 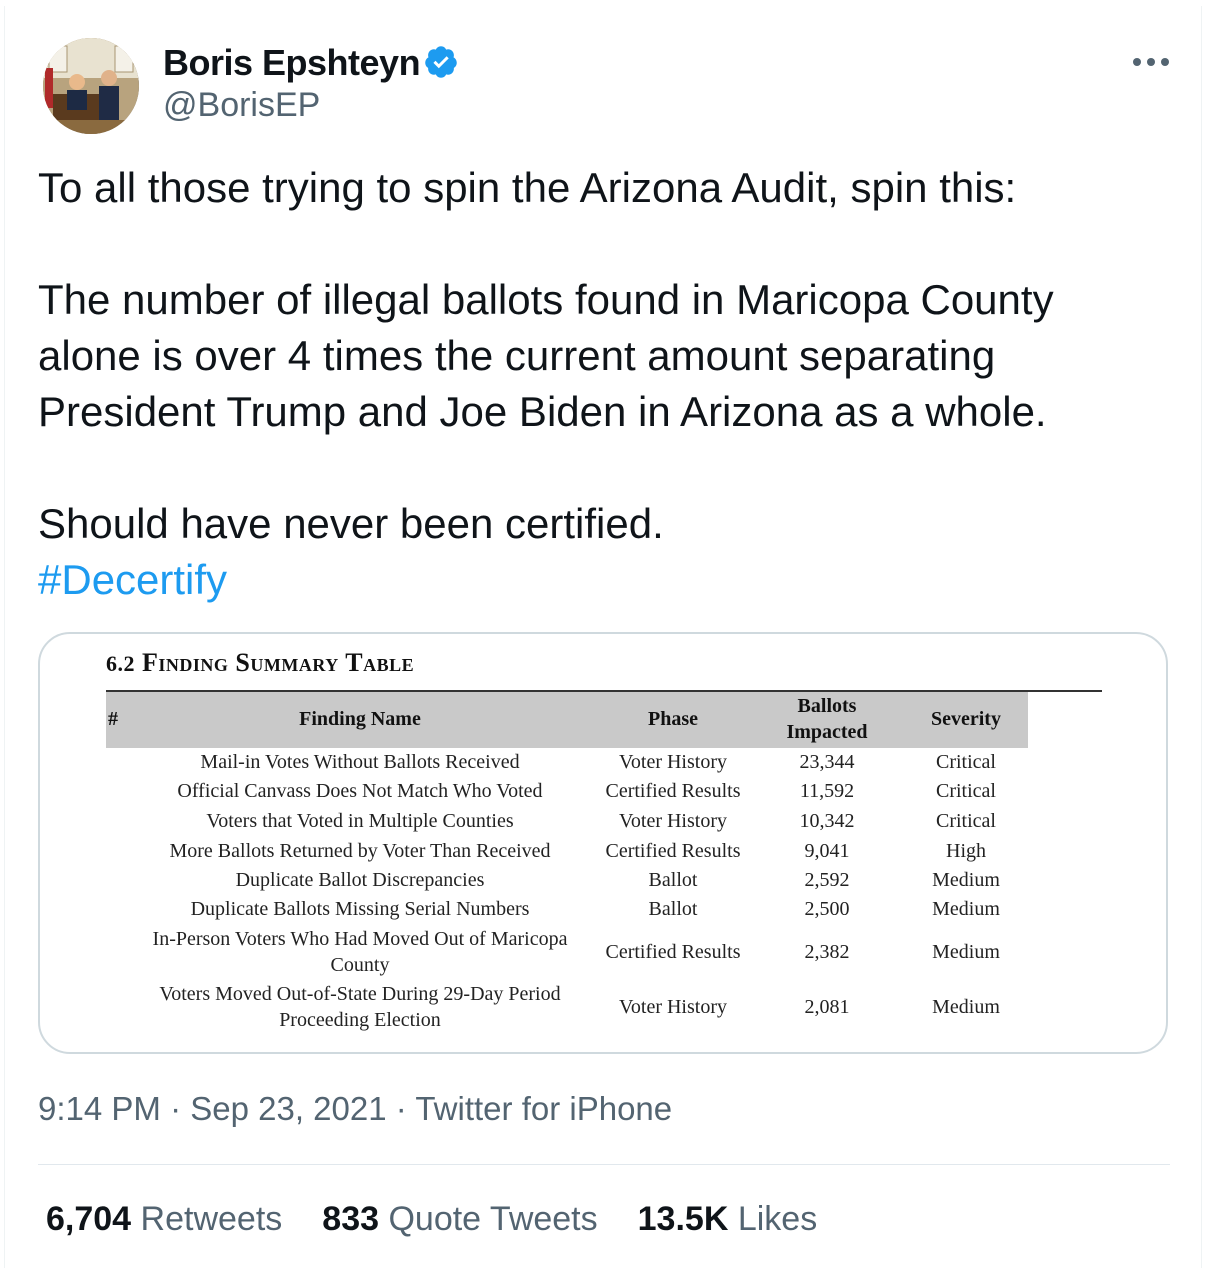 I want to click on table-cell-finding: Voters that Voted in Multiple Counties, so click(x=360, y=821).